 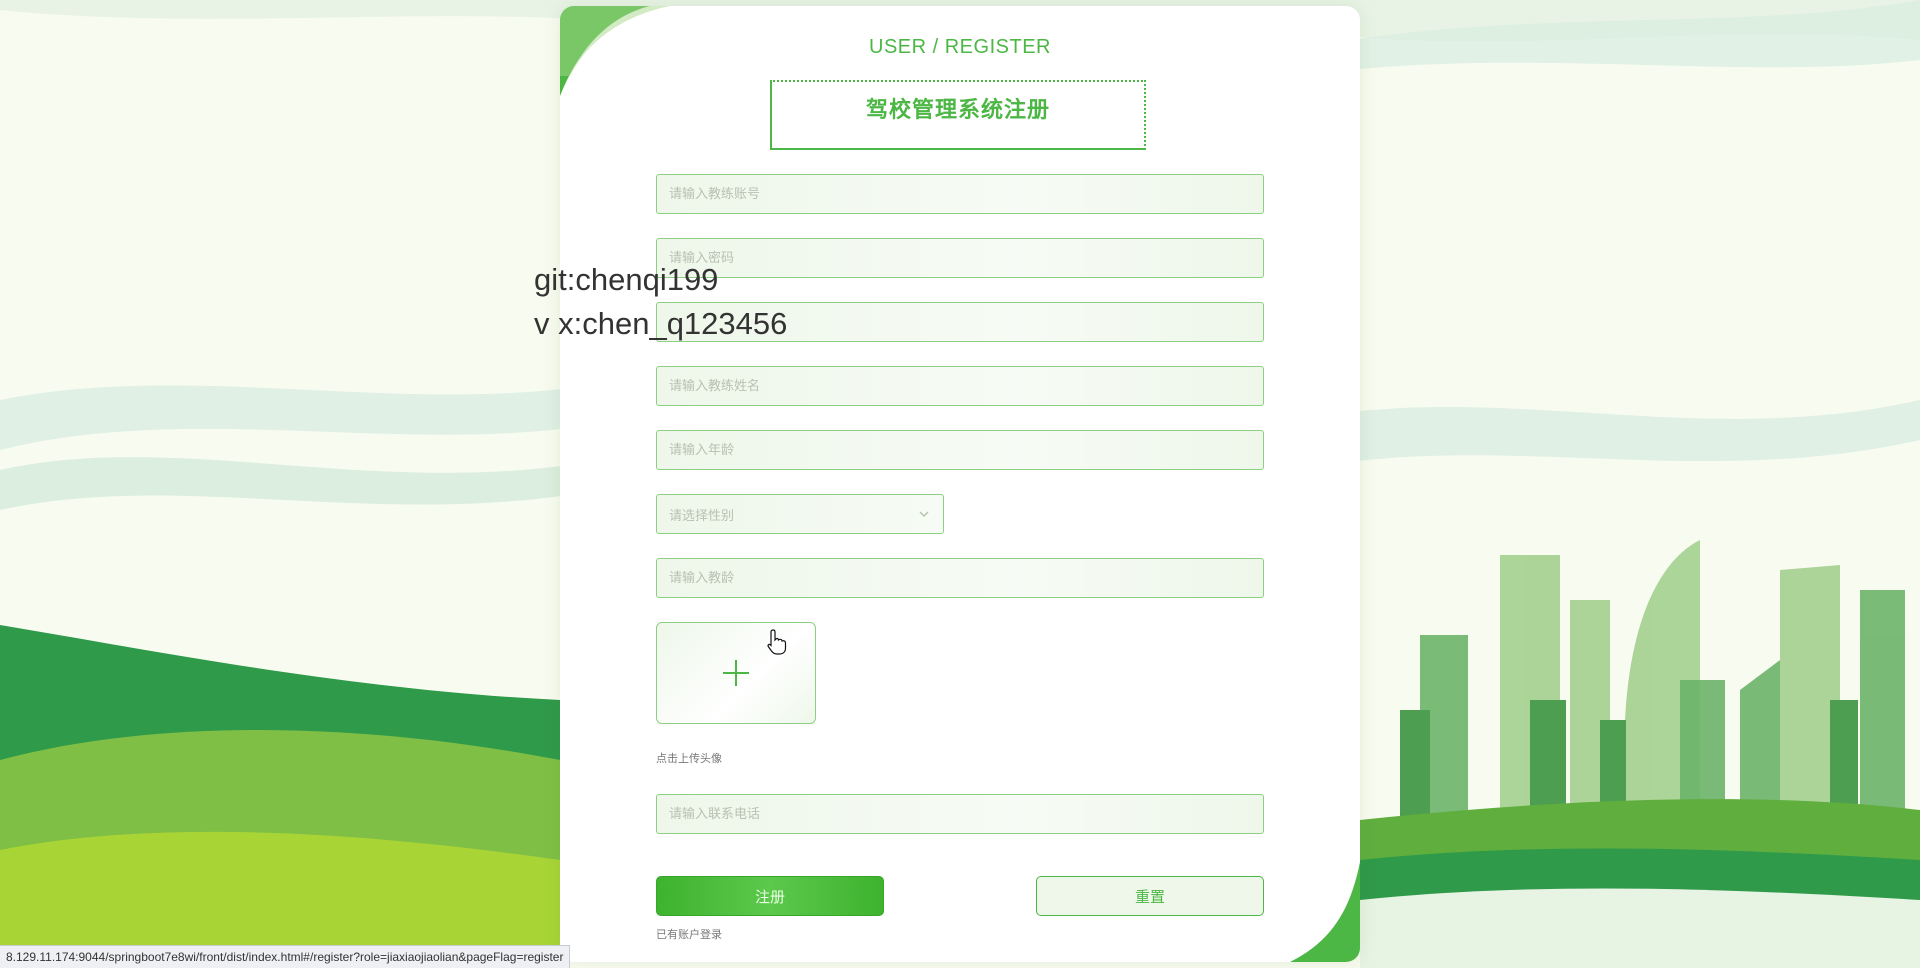 I want to click on watermark-line-1: git:chenqi199, so click(x=626, y=279).